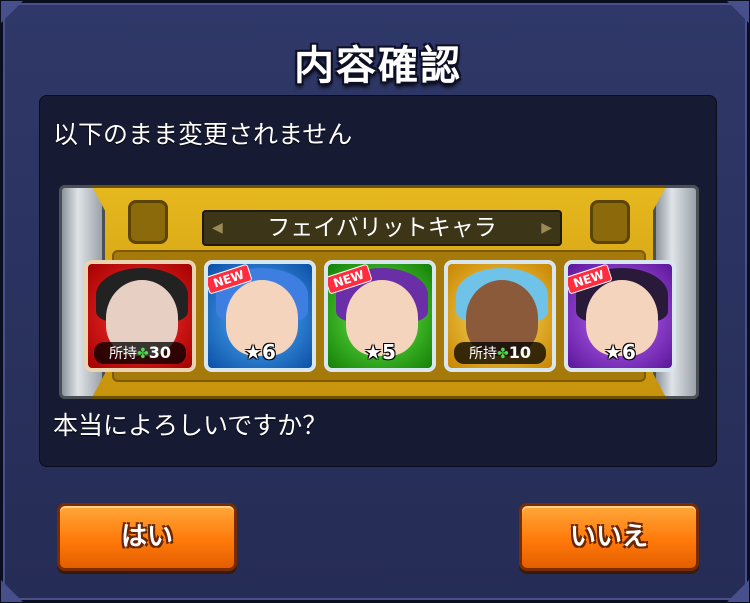 Image resolution: width=750 pixels, height=603 pixels. I want to click on socket-left, so click(148, 222).